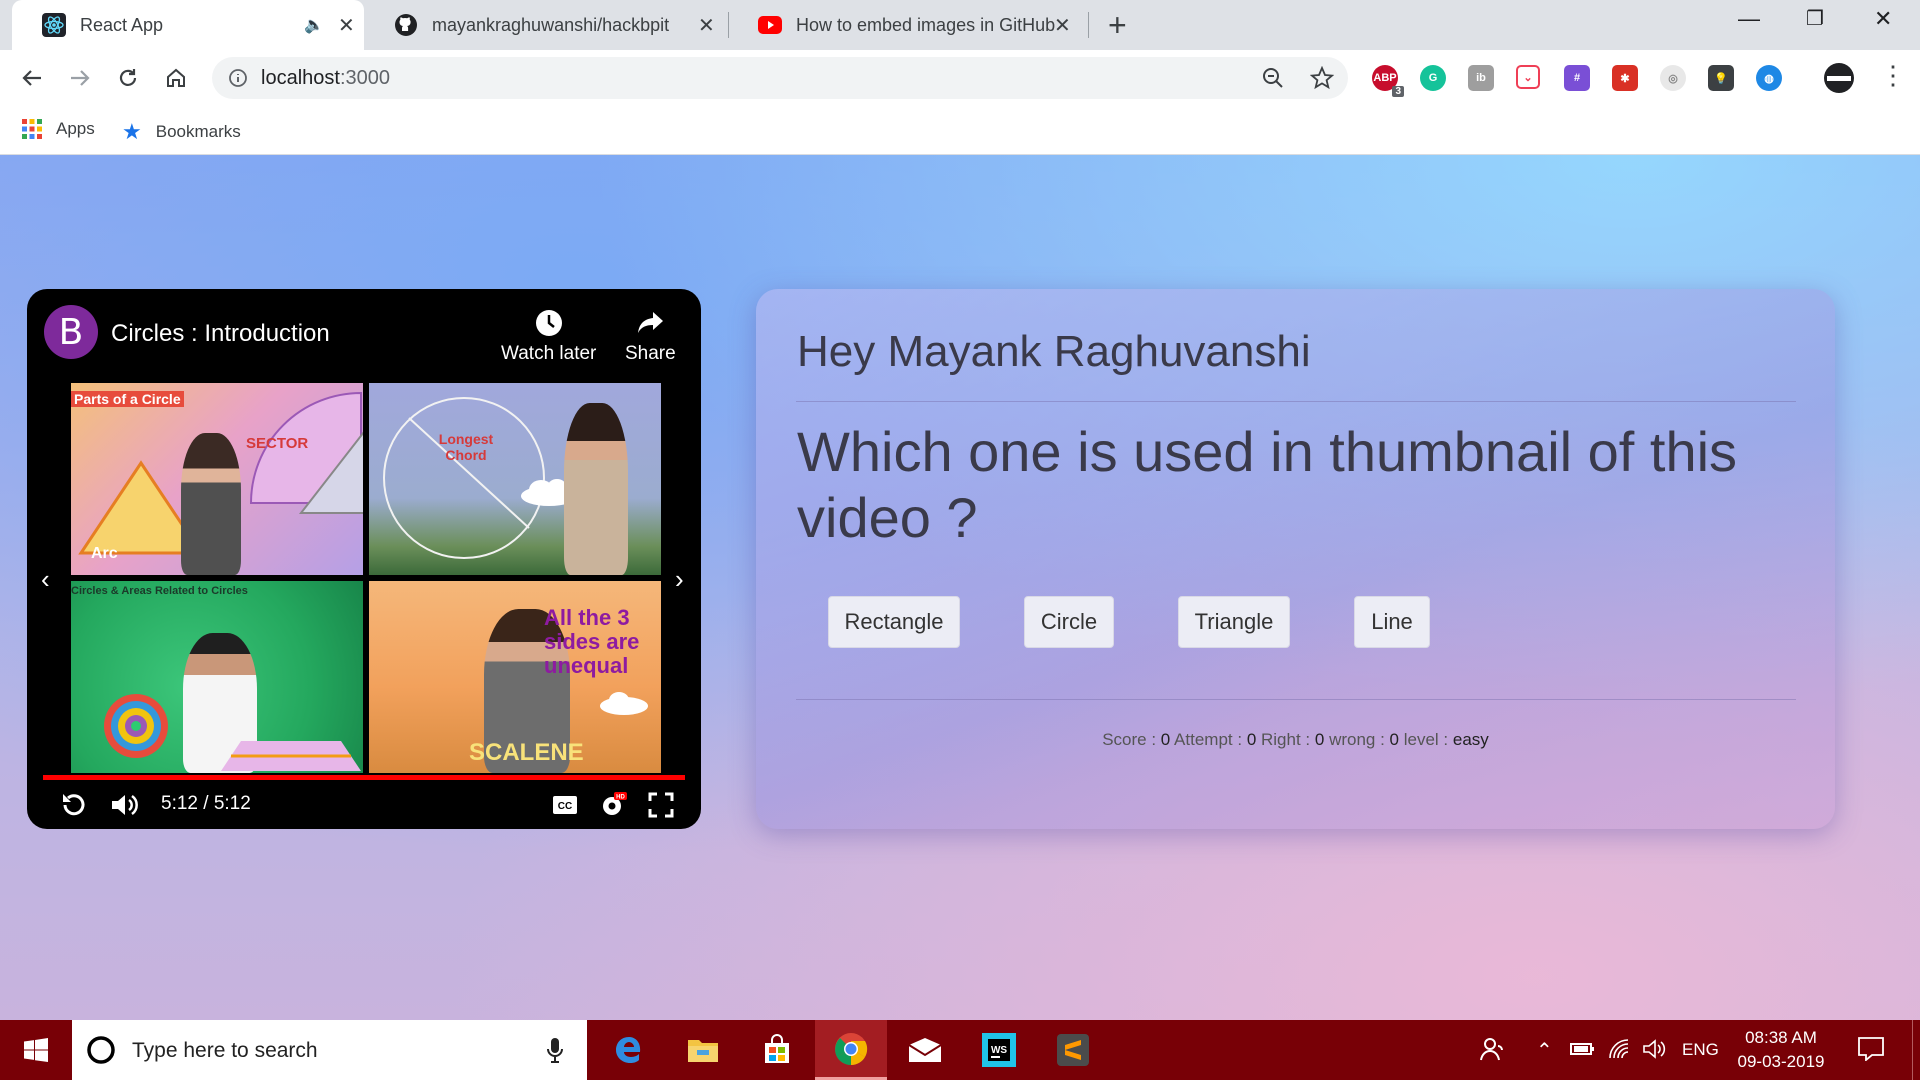 The width and height of the screenshot is (1920, 1080). Describe the element at coordinates (1285, 739) in the screenshot. I see `right-label: Right :` at that location.